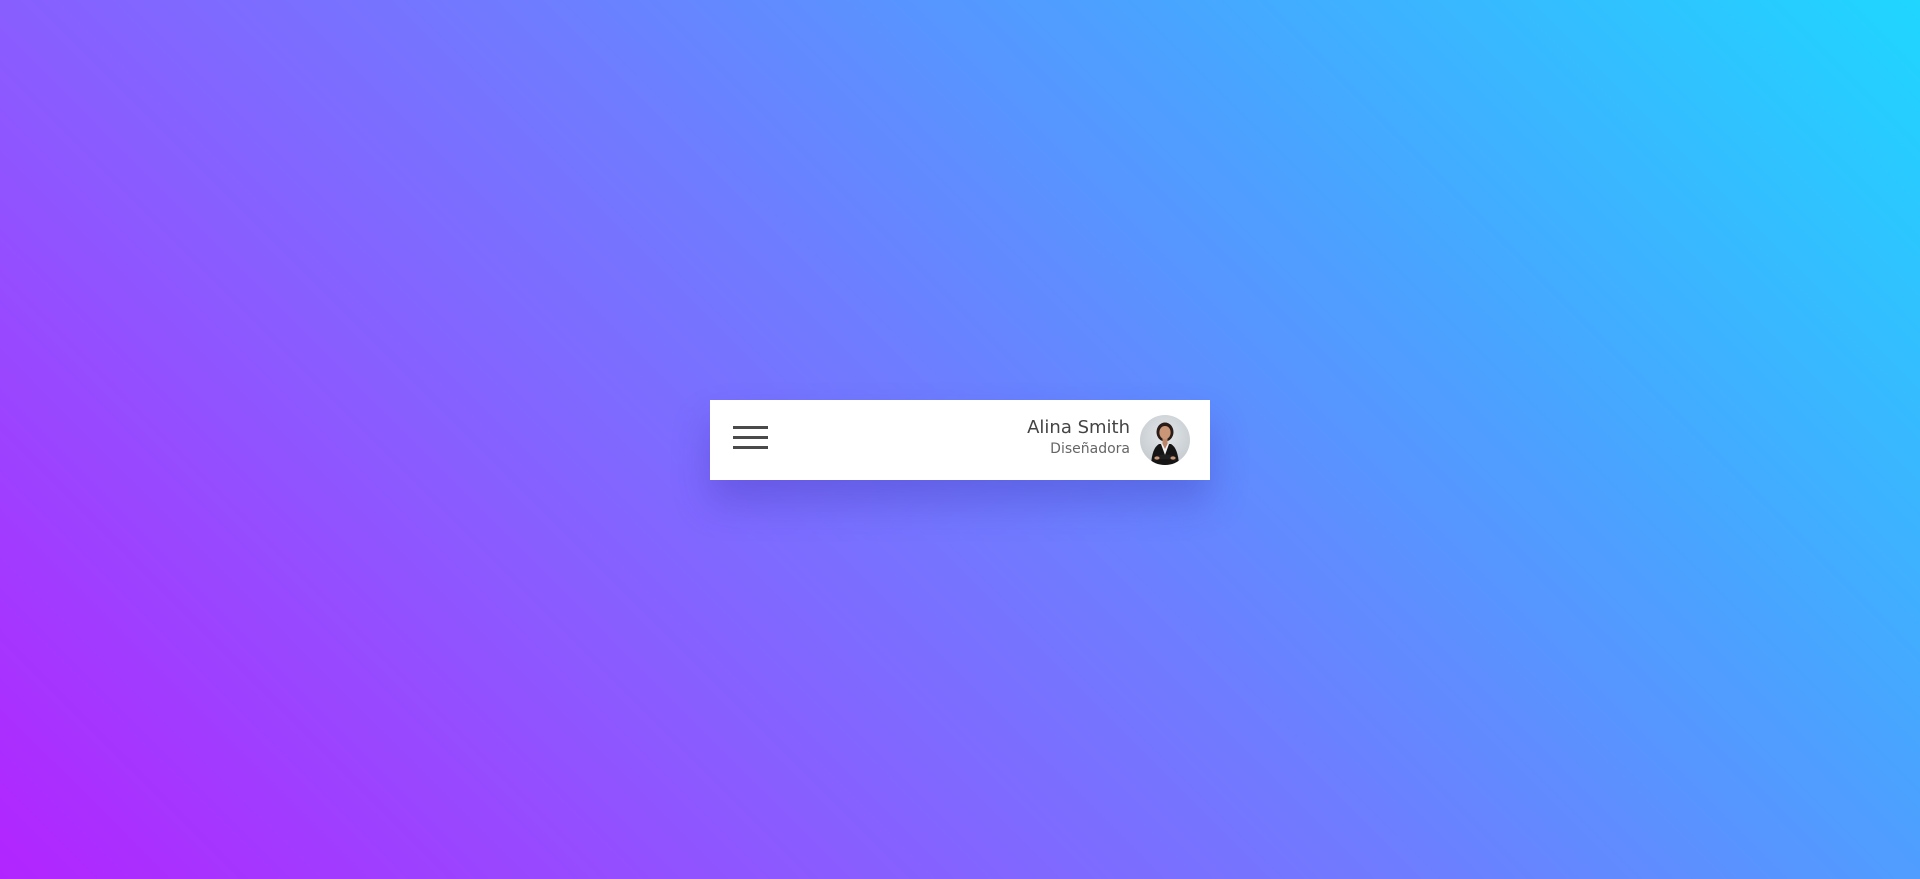 The height and width of the screenshot is (879, 1920). What do you see at coordinates (751, 441) in the screenshot?
I see `hamburger-menu-icon` at bounding box center [751, 441].